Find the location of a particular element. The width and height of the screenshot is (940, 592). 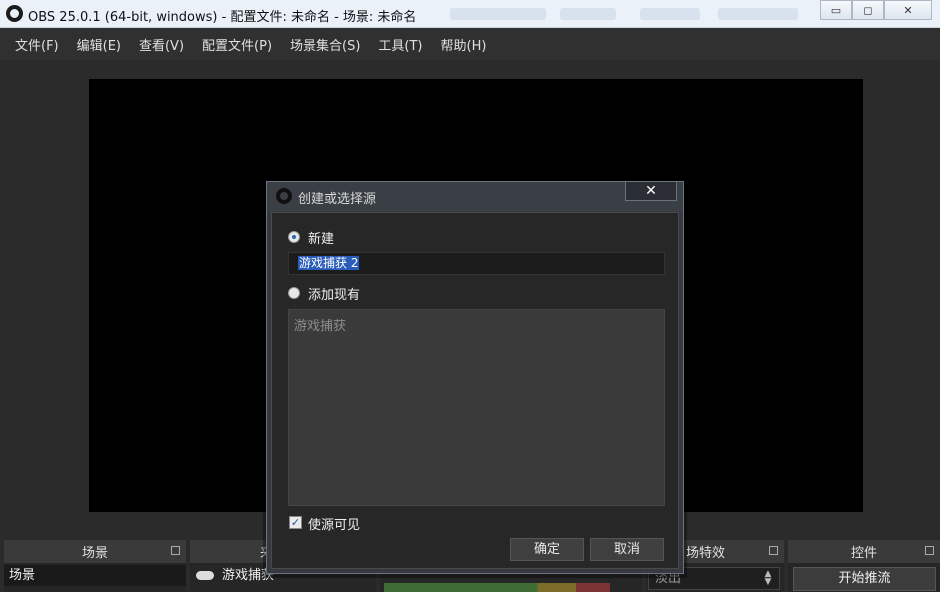

existing-sources-list: 游戏捕获 is located at coordinates (476, 407).